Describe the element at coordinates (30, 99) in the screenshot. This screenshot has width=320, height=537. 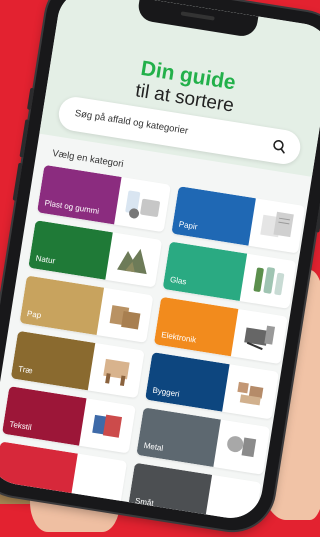
I see `phone-side-button` at that location.